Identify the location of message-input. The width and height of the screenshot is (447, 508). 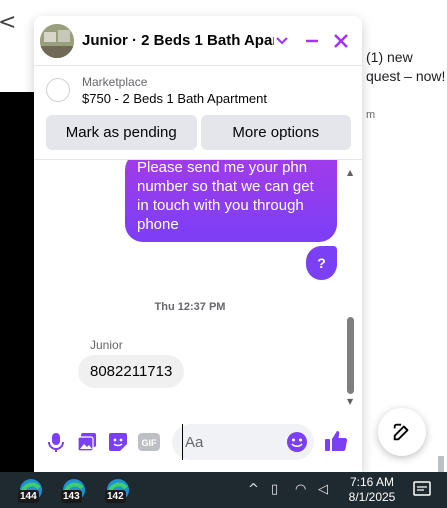
(235, 442).